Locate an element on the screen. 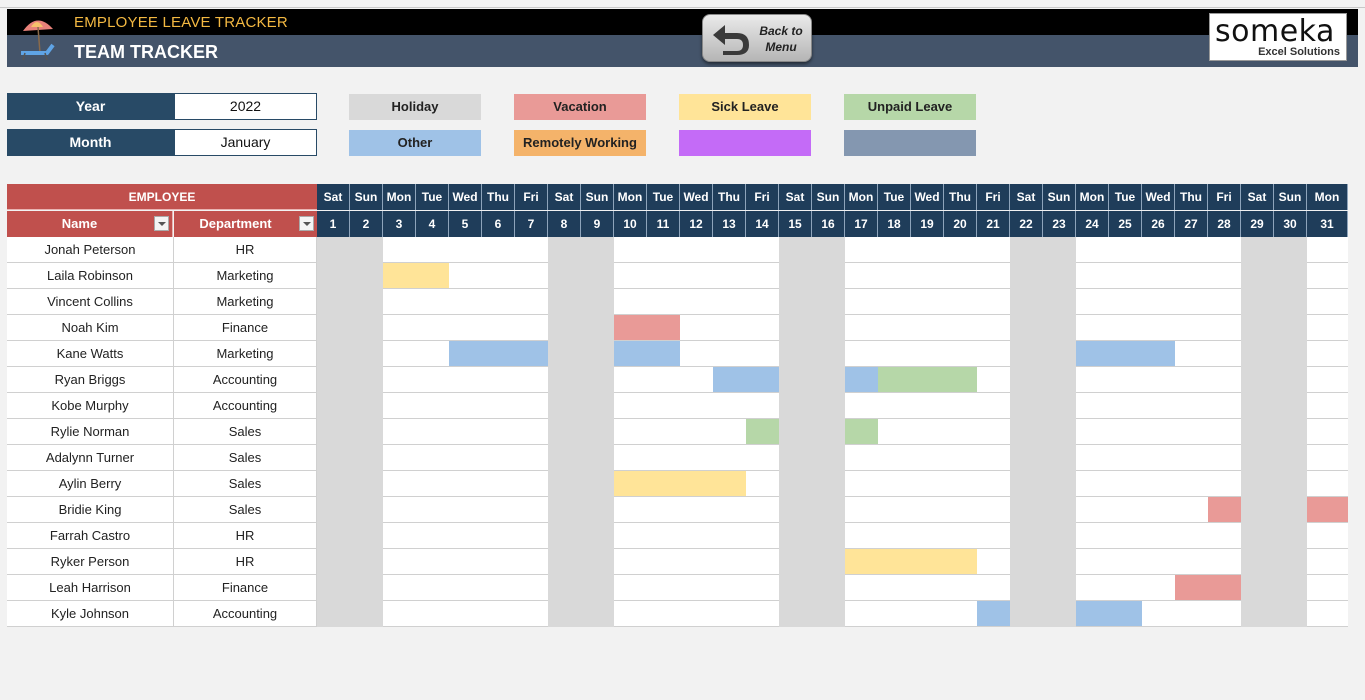 This screenshot has width=1365, height=700. employee-department-cell: Marketing is located at coordinates (245, 276).